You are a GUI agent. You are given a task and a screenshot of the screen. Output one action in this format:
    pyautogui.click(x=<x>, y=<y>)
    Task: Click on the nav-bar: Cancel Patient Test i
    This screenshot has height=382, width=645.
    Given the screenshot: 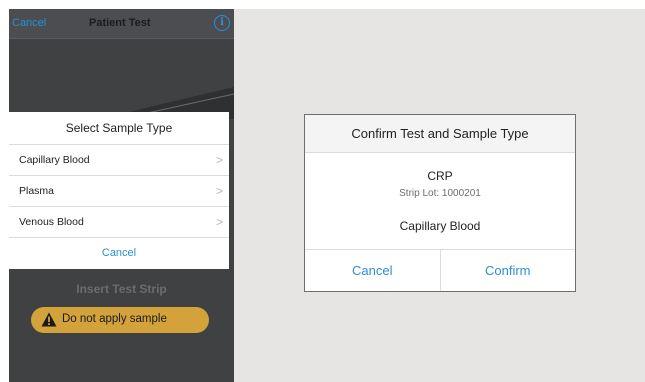 What is the action you would take?
    pyautogui.click(x=121, y=24)
    